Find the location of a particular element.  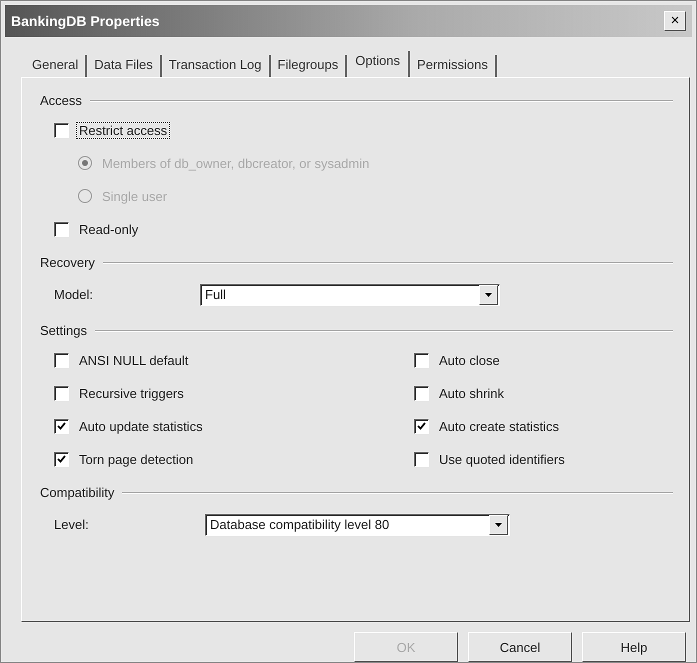

section-title: Recovery is located at coordinates (67, 262).